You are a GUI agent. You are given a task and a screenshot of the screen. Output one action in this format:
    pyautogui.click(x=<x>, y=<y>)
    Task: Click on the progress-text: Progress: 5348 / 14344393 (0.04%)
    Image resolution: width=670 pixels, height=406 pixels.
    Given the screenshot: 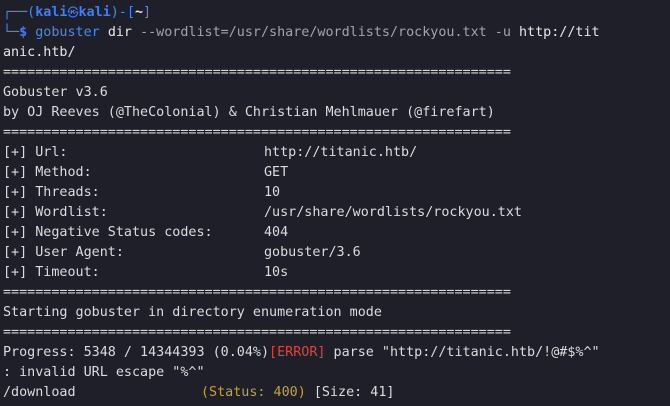 What is the action you would take?
    pyautogui.click(x=136, y=352)
    